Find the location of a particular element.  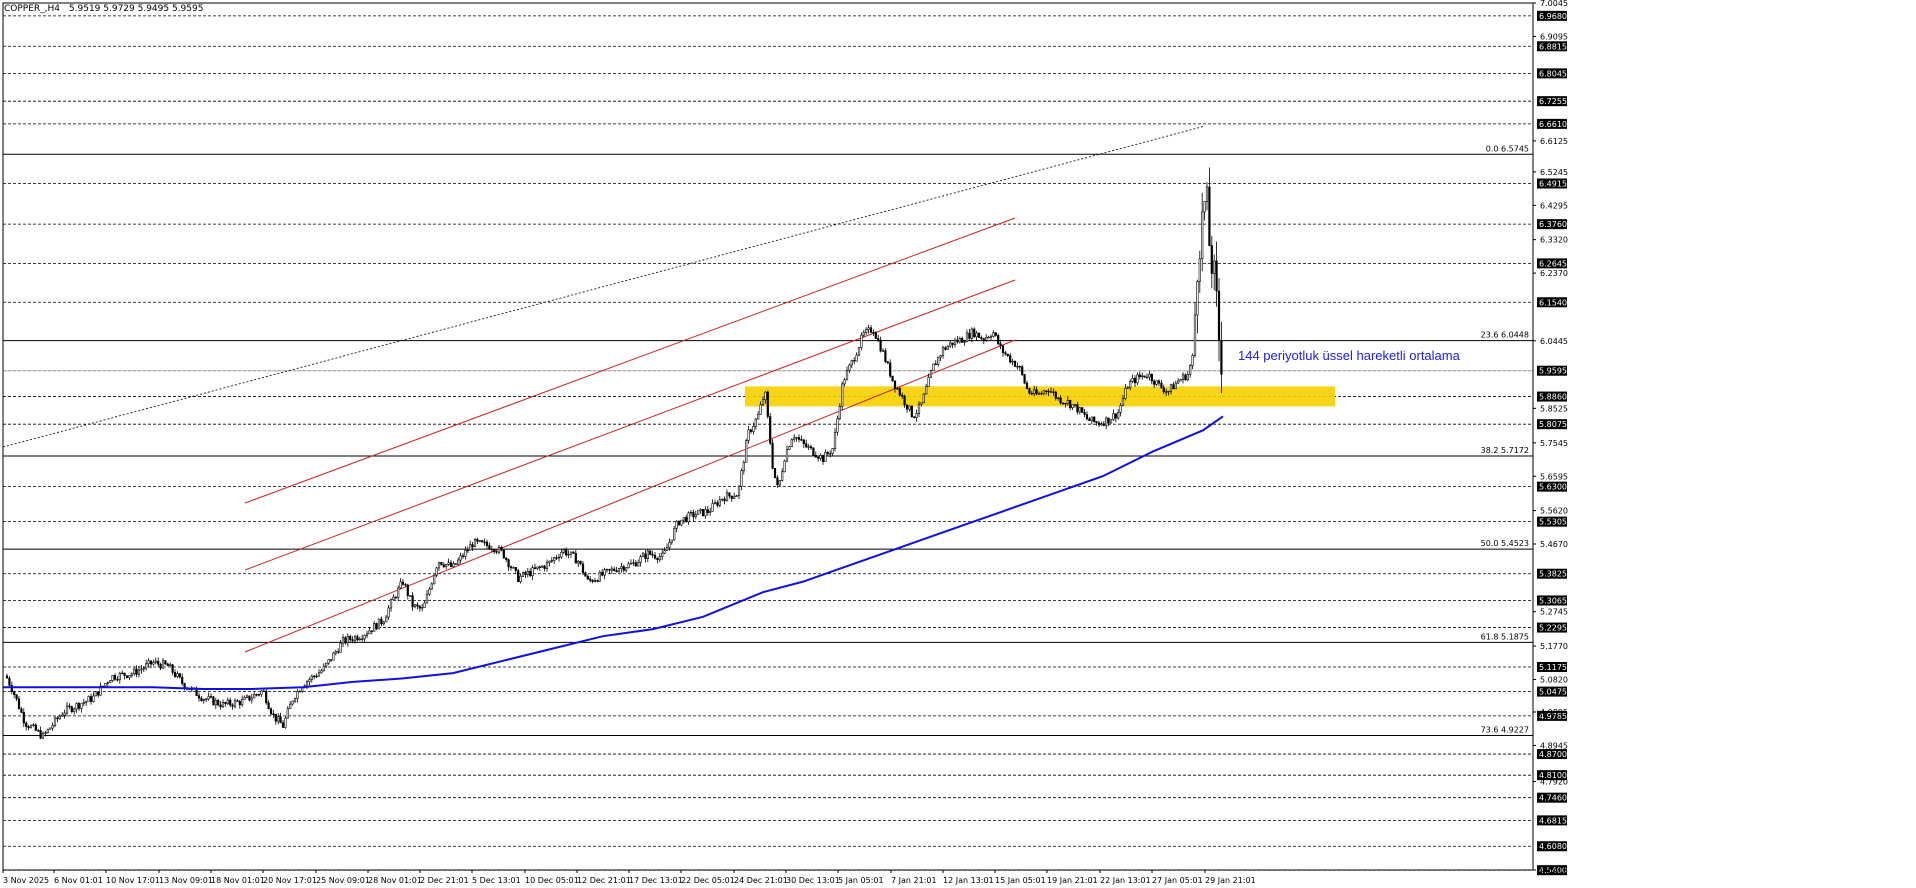

time-tick-label: 12 Jan 13:01 is located at coordinates (968, 880).